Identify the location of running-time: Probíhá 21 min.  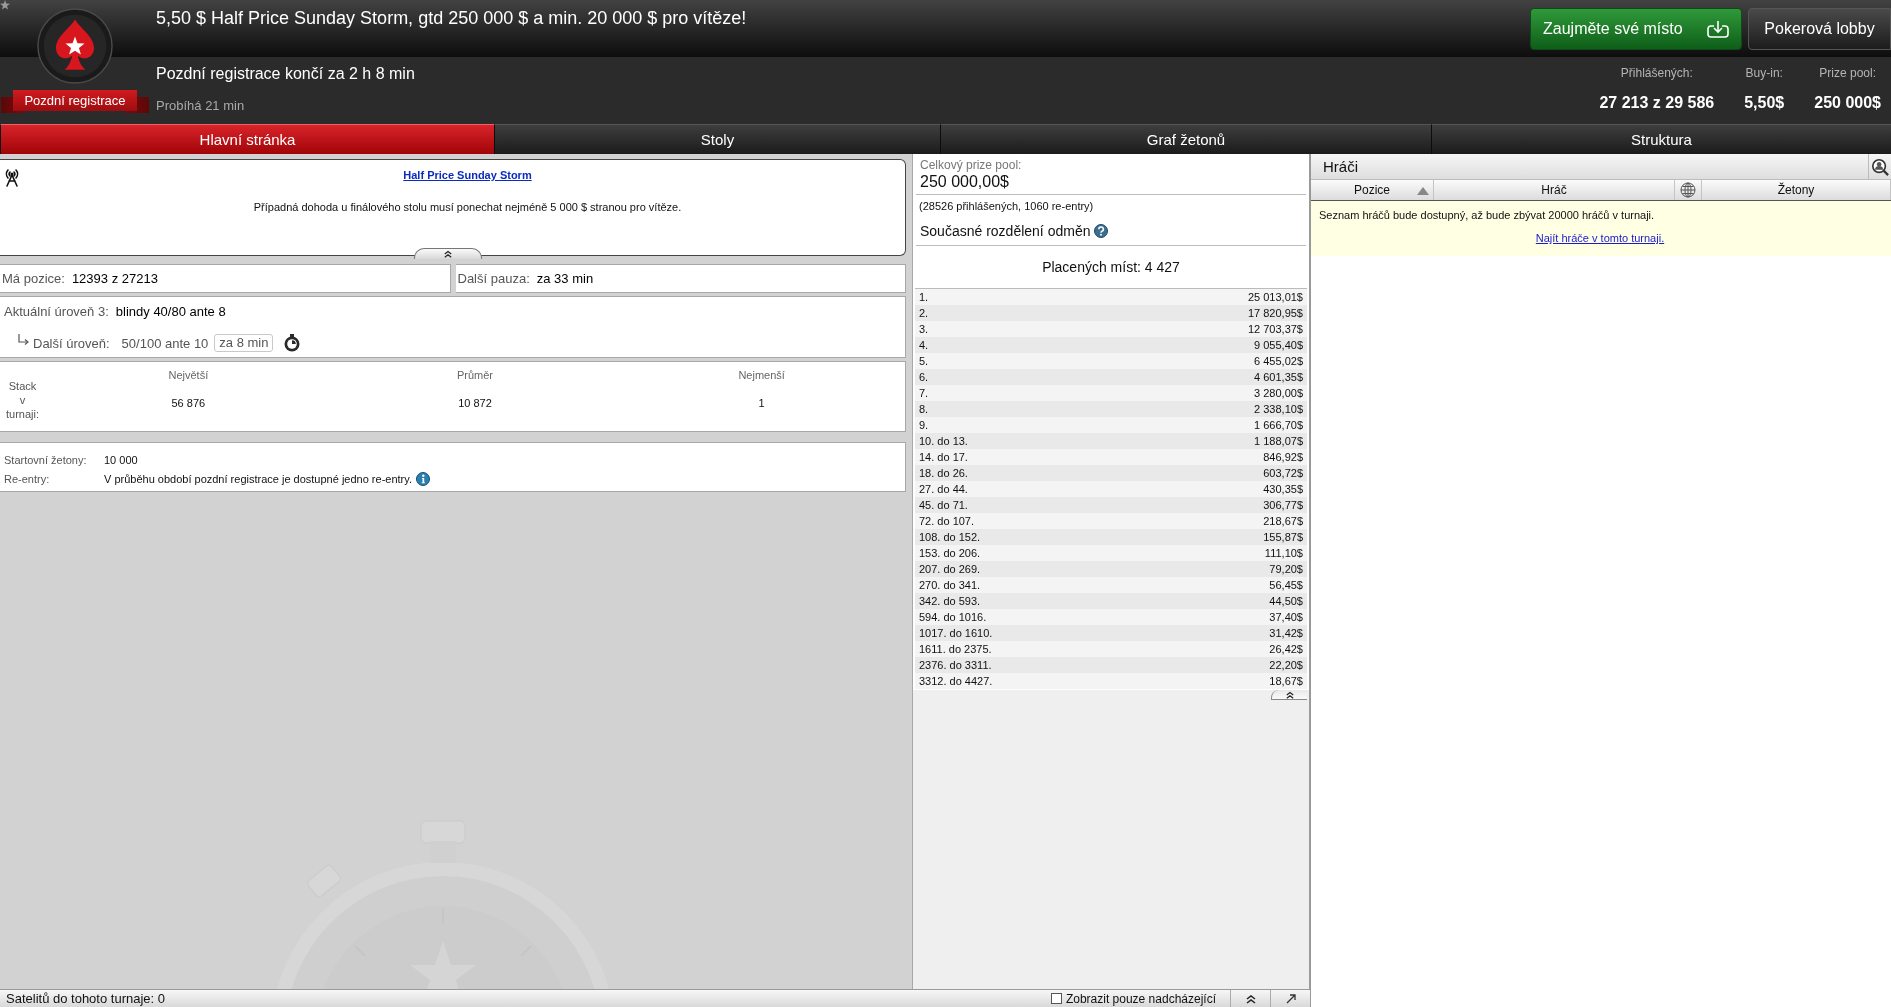
(200, 106).